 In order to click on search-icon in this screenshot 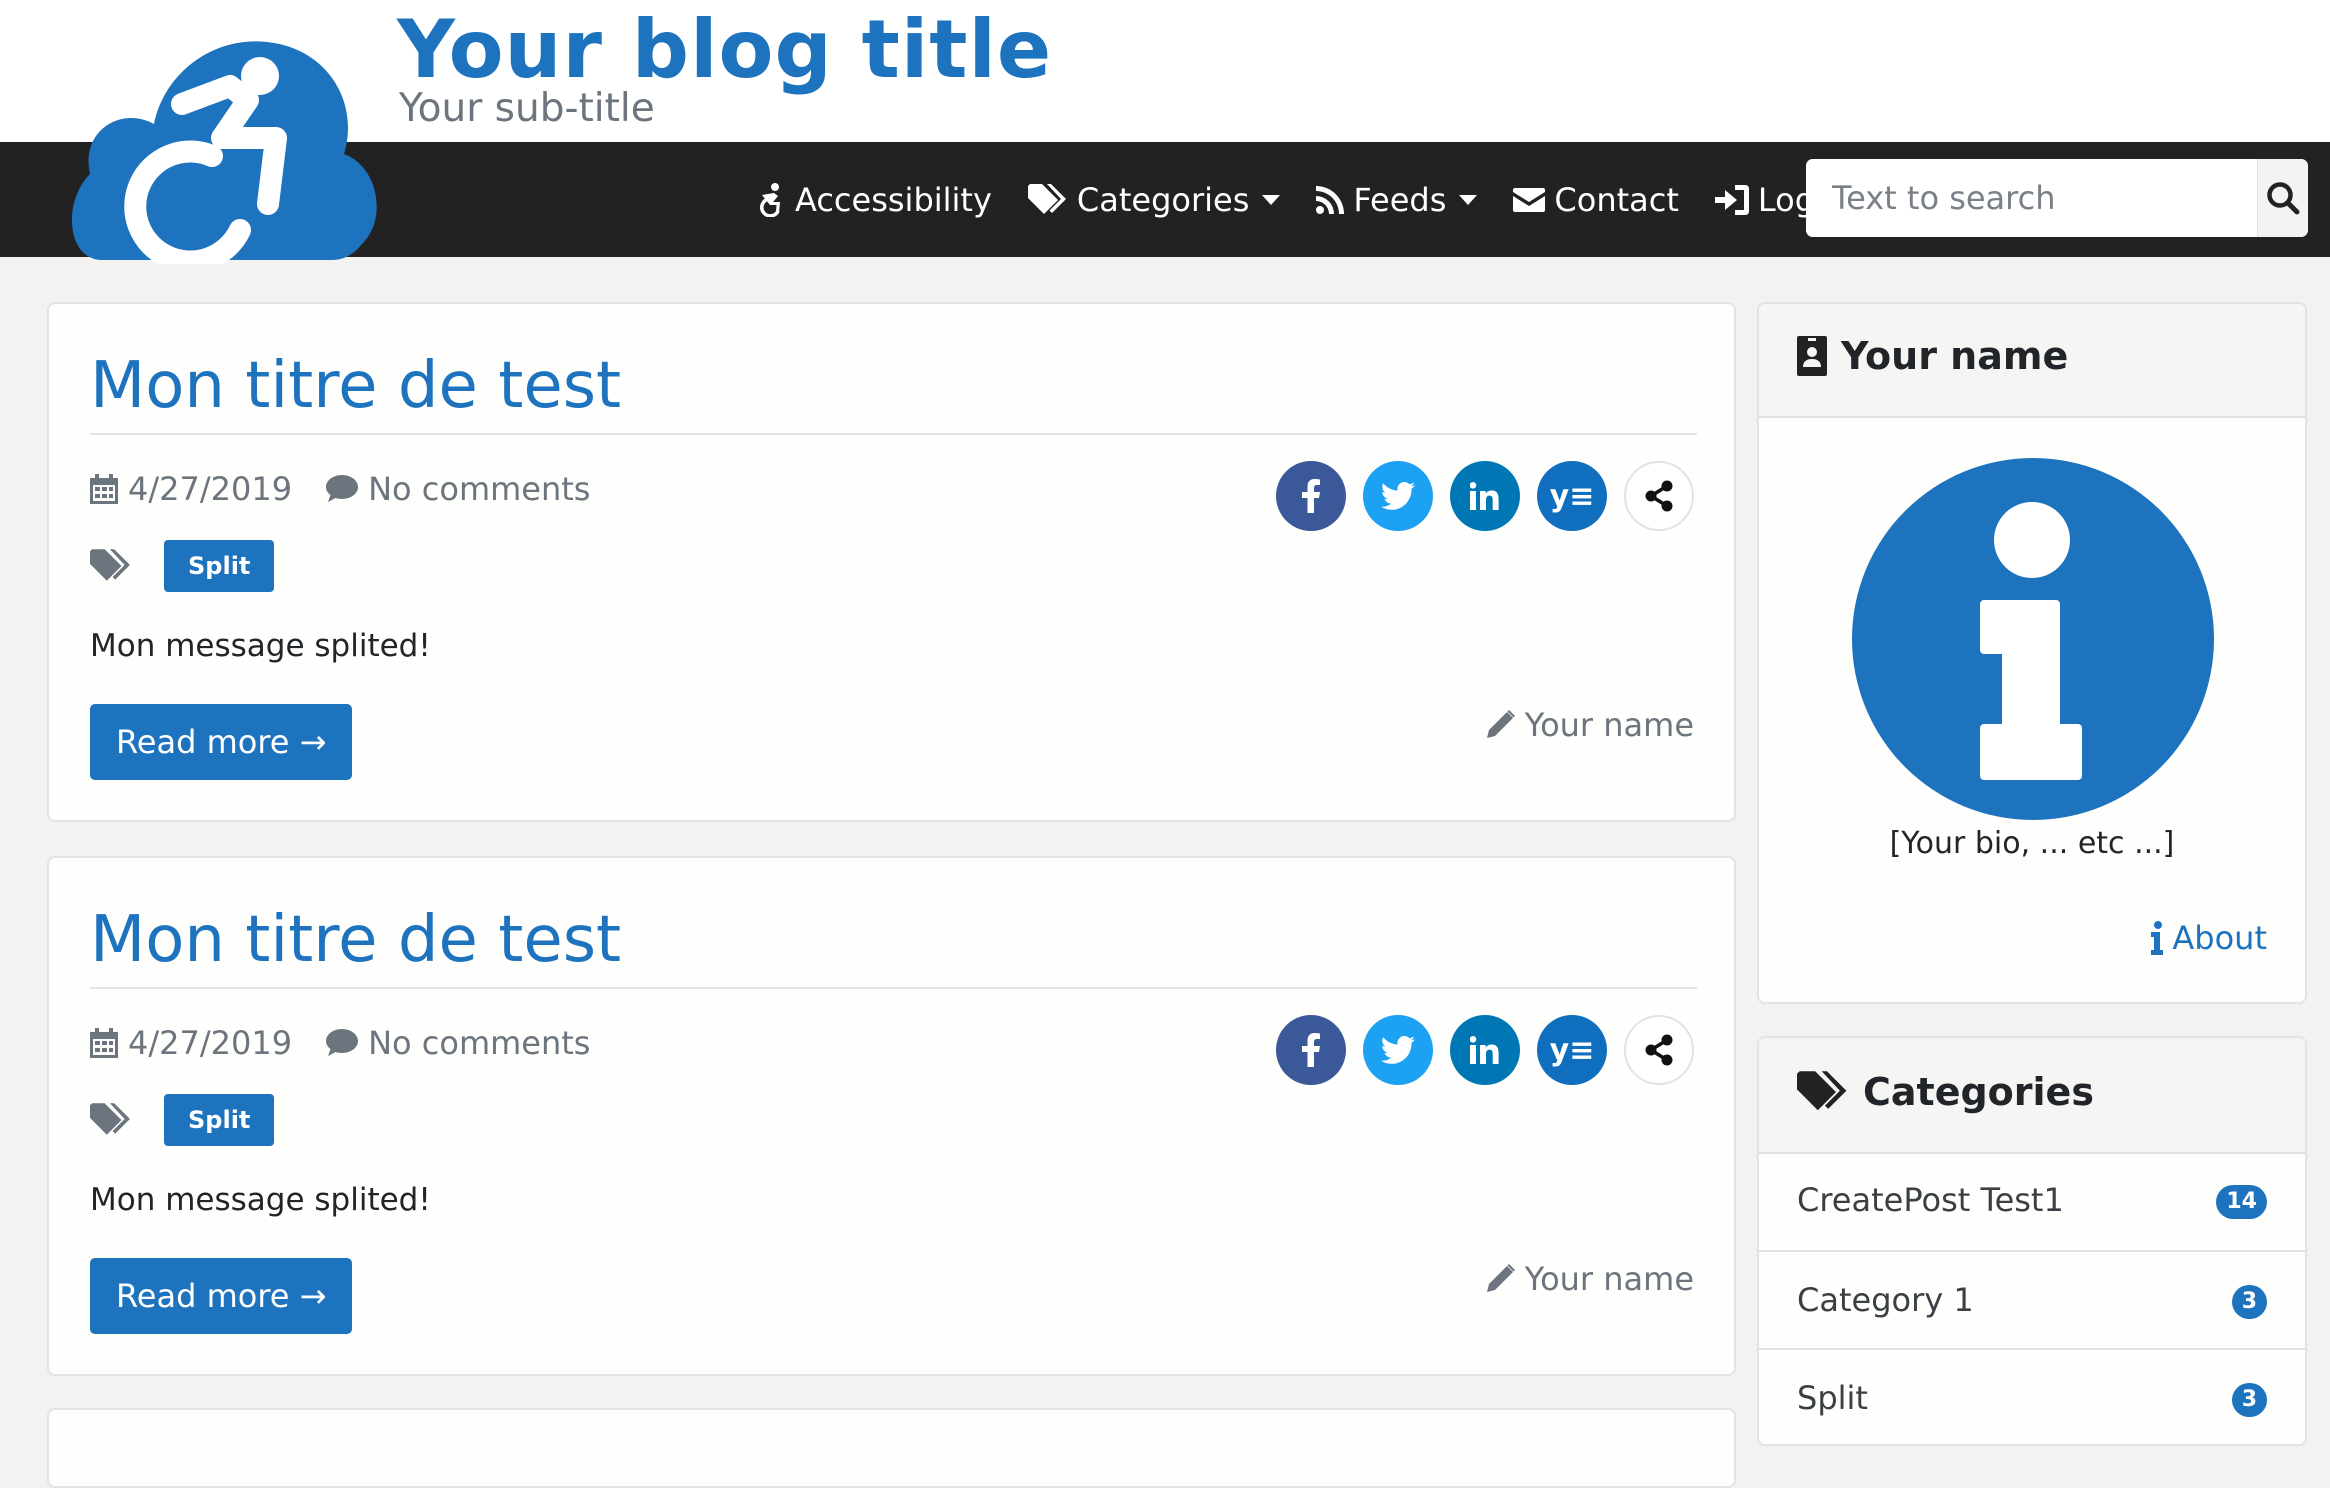, I will do `click(2283, 198)`.